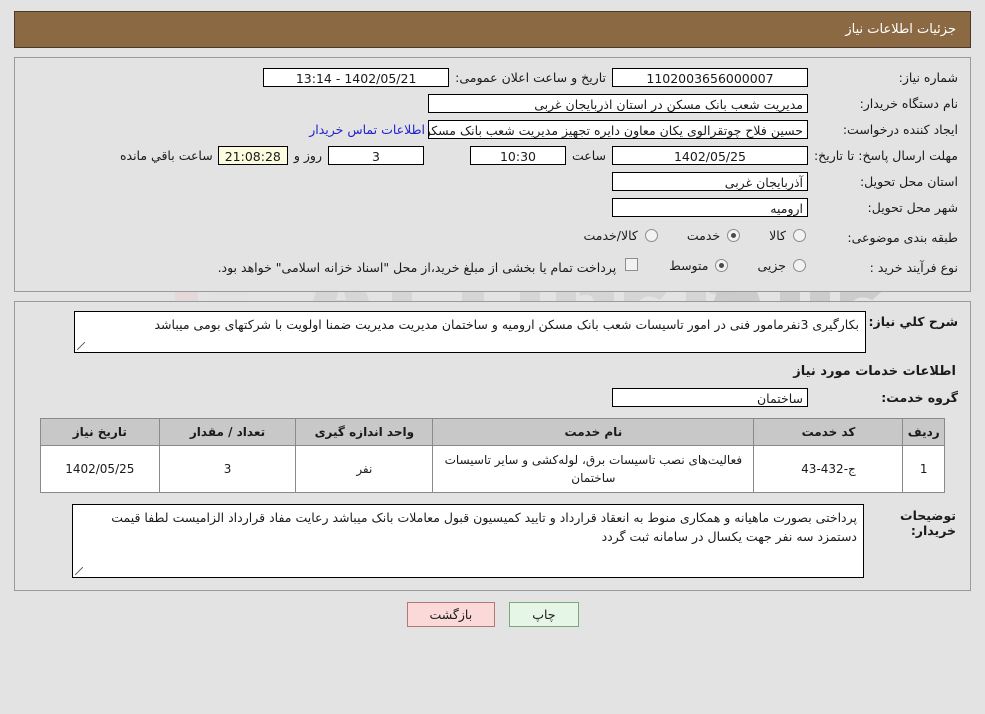 The height and width of the screenshot is (714, 985). I want to click on th-code: کد خدمت, so click(828, 432).